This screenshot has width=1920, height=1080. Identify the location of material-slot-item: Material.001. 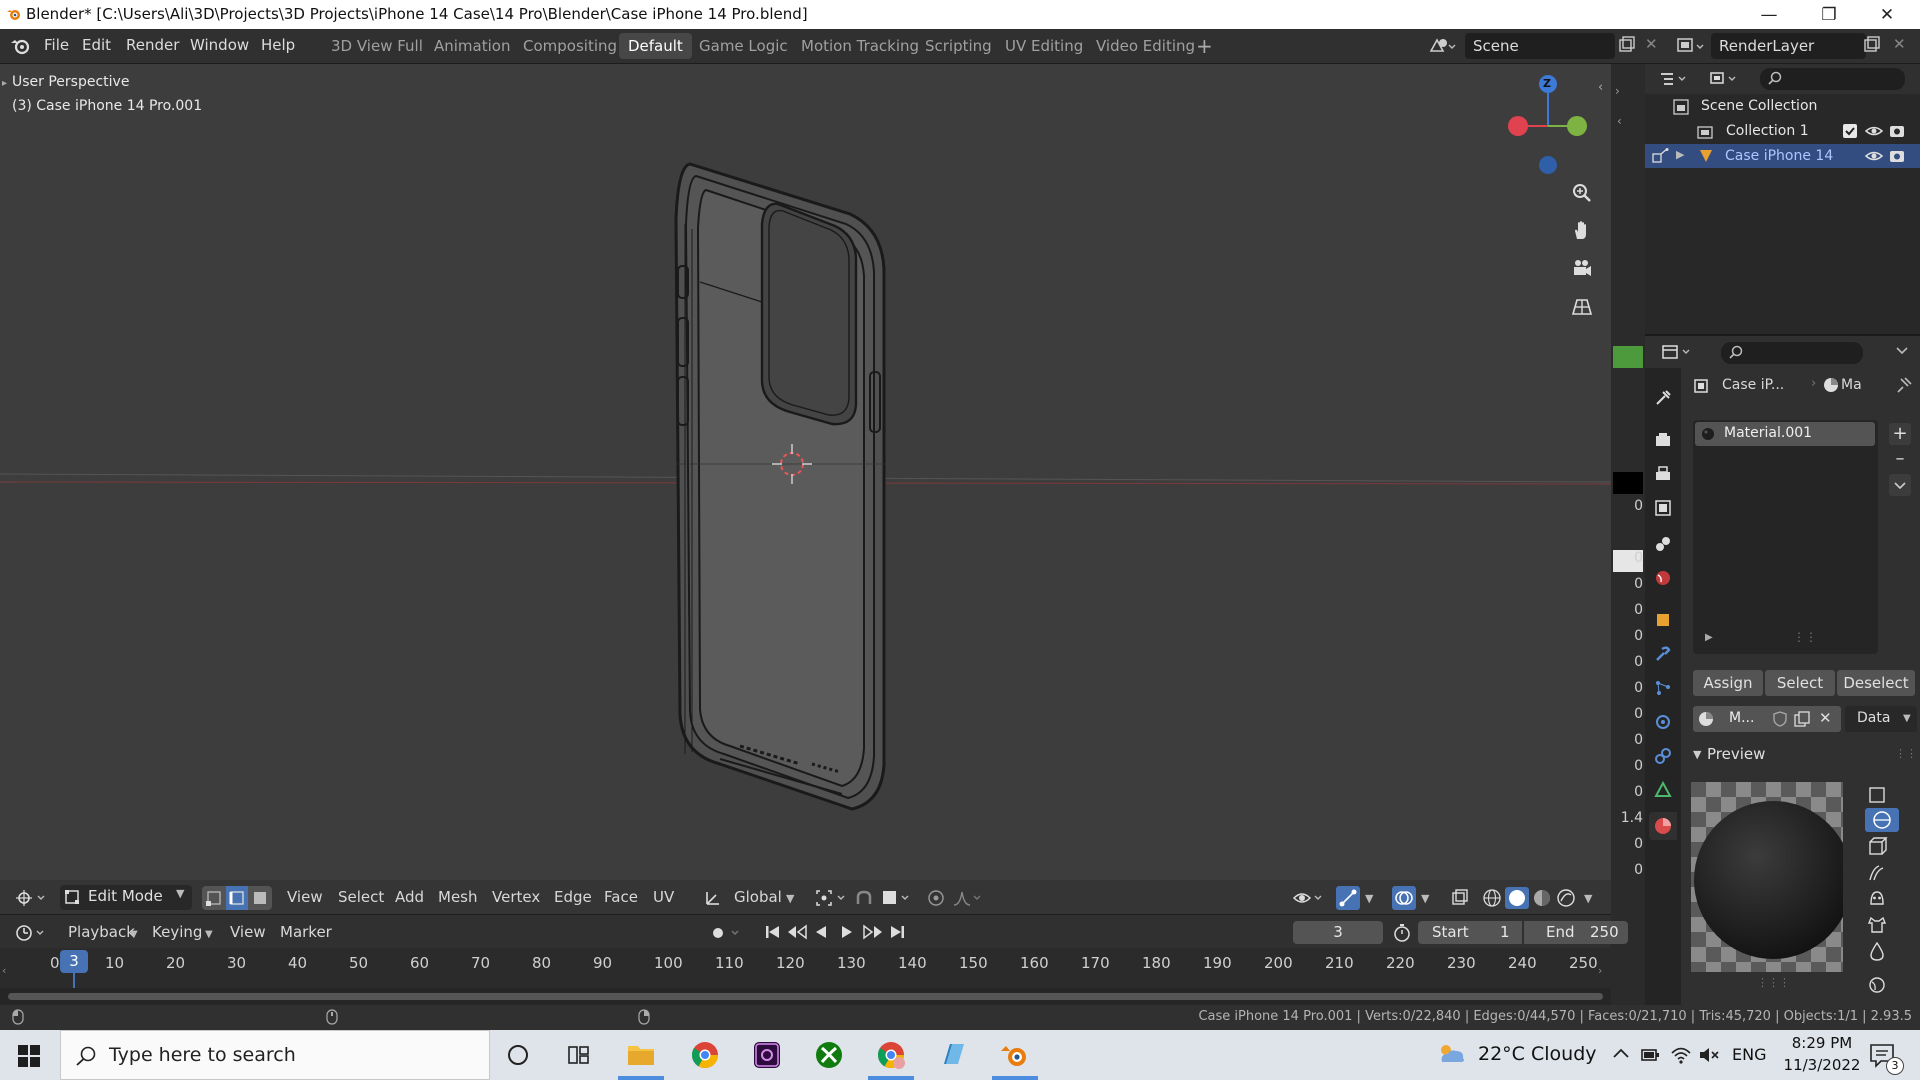
(1785, 434).